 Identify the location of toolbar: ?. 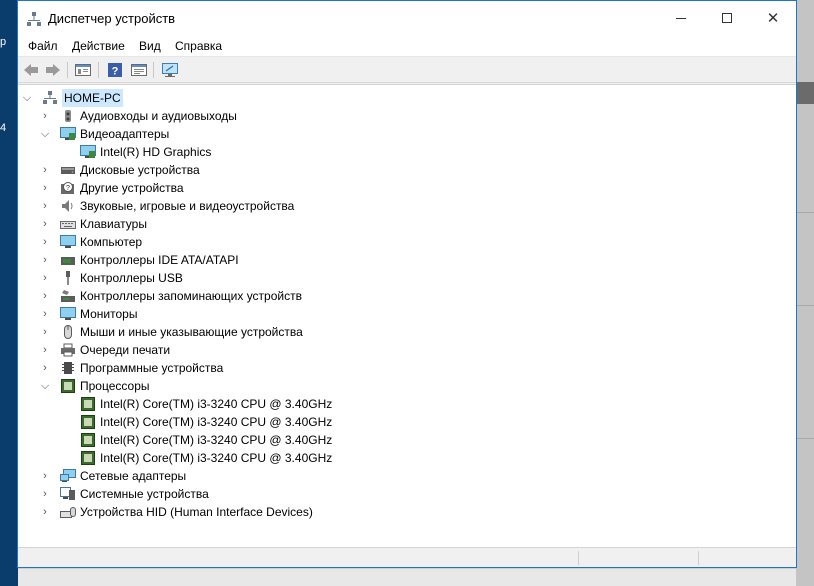
(407, 70).